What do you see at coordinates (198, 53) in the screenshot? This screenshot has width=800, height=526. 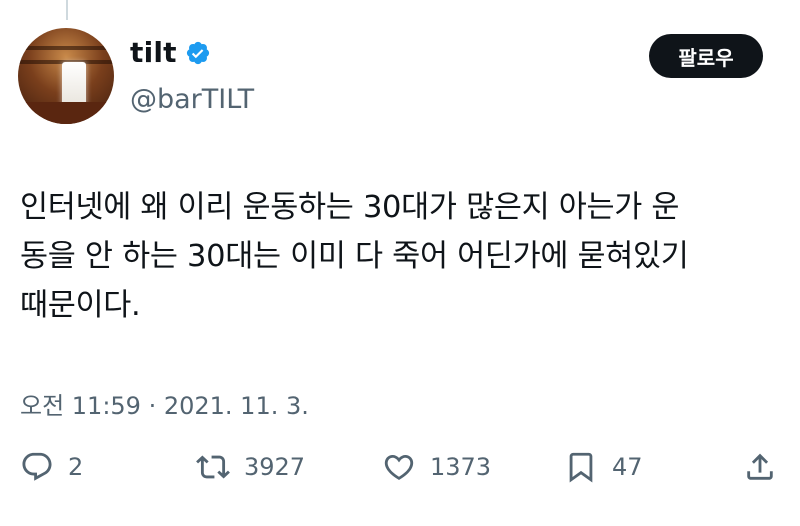 I see `verified-badge-icon` at bounding box center [198, 53].